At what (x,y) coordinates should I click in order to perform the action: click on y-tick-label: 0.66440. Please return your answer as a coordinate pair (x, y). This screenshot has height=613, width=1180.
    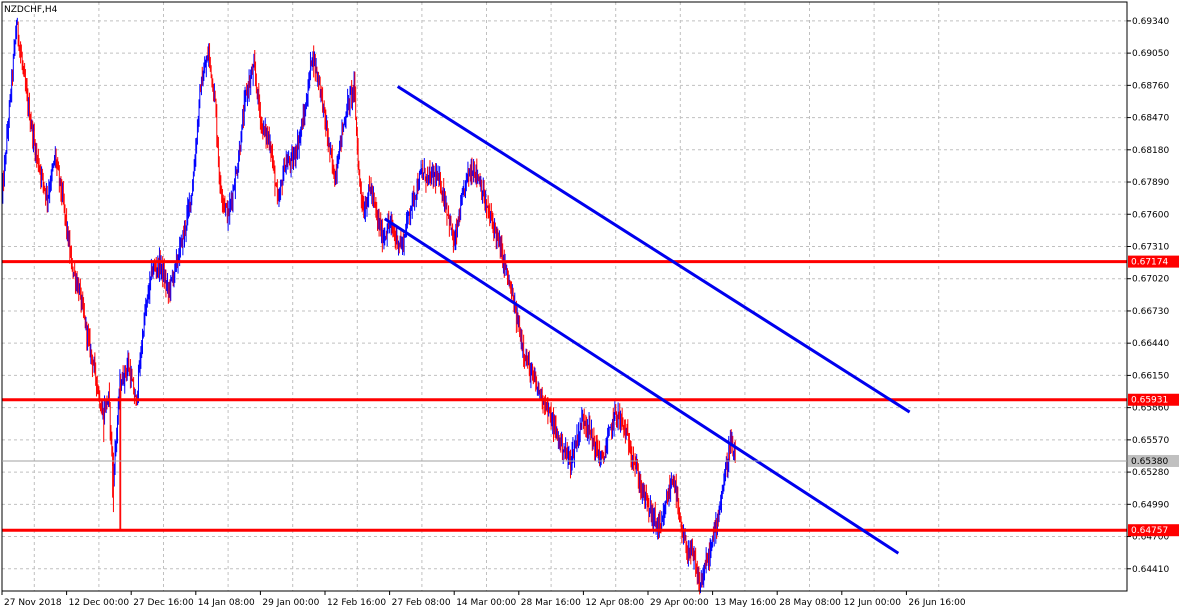
    Looking at the image, I should click on (1150, 344).